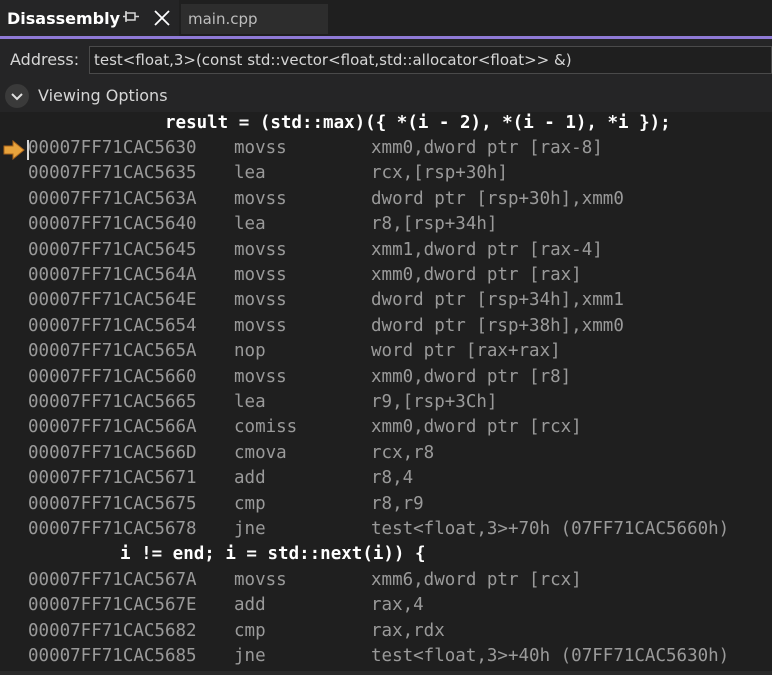 The width and height of the screenshot is (772, 675). What do you see at coordinates (112, 478) in the screenshot?
I see `instruction-address: 00007FF71CAC5671` at bounding box center [112, 478].